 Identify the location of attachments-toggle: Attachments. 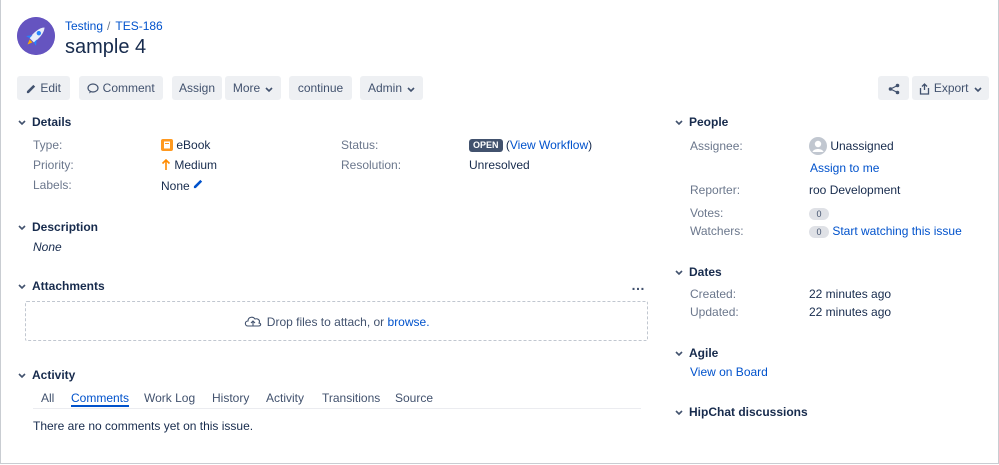
(61, 286).